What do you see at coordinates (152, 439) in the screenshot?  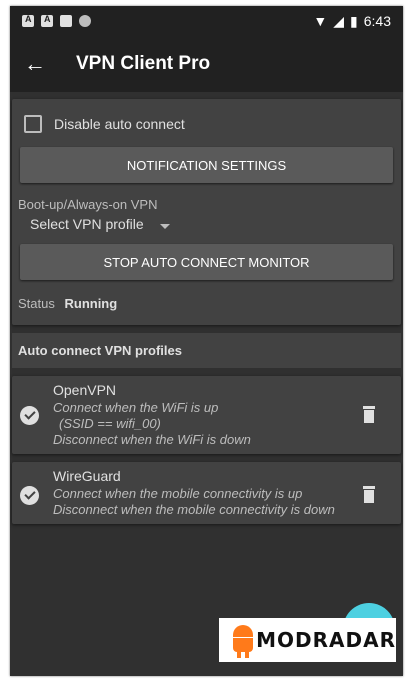 I see `profile-rule: Disconnect when the WiFi is down` at bounding box center [152, 439].